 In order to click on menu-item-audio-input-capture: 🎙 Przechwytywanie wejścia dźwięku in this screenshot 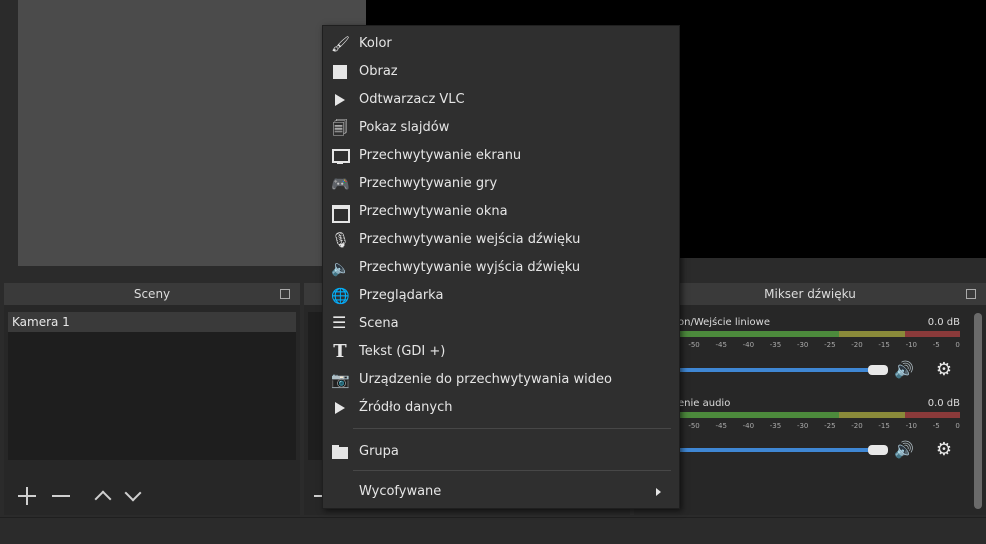, I will do `click(501, 240)`.